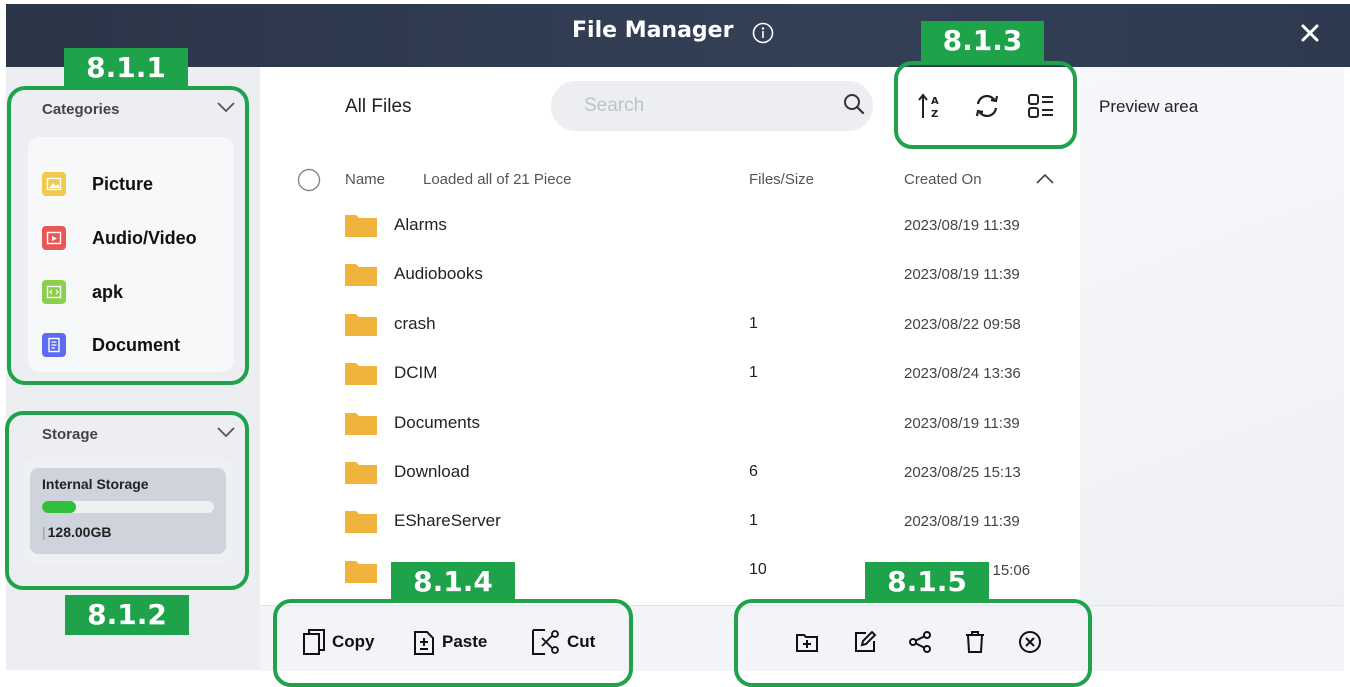  Describe the element at coordinates (781, 179) in the screenshot. I see `column-files-size: Files/Size` at that location.